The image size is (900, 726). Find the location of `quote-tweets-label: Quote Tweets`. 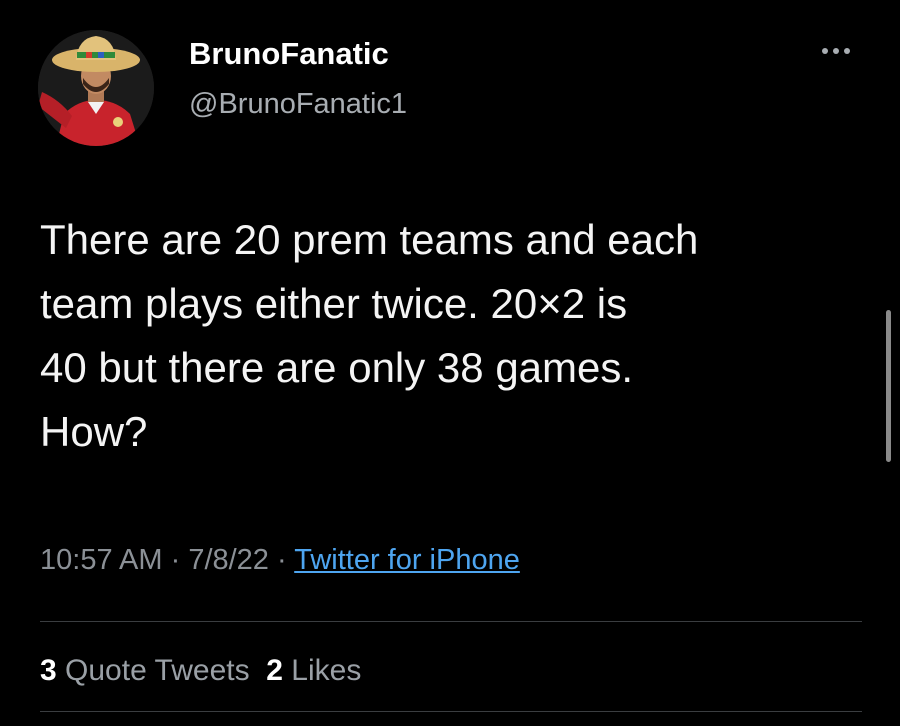

quote-tweets-label: Quote Tweets is located at coordinates (157, 670).